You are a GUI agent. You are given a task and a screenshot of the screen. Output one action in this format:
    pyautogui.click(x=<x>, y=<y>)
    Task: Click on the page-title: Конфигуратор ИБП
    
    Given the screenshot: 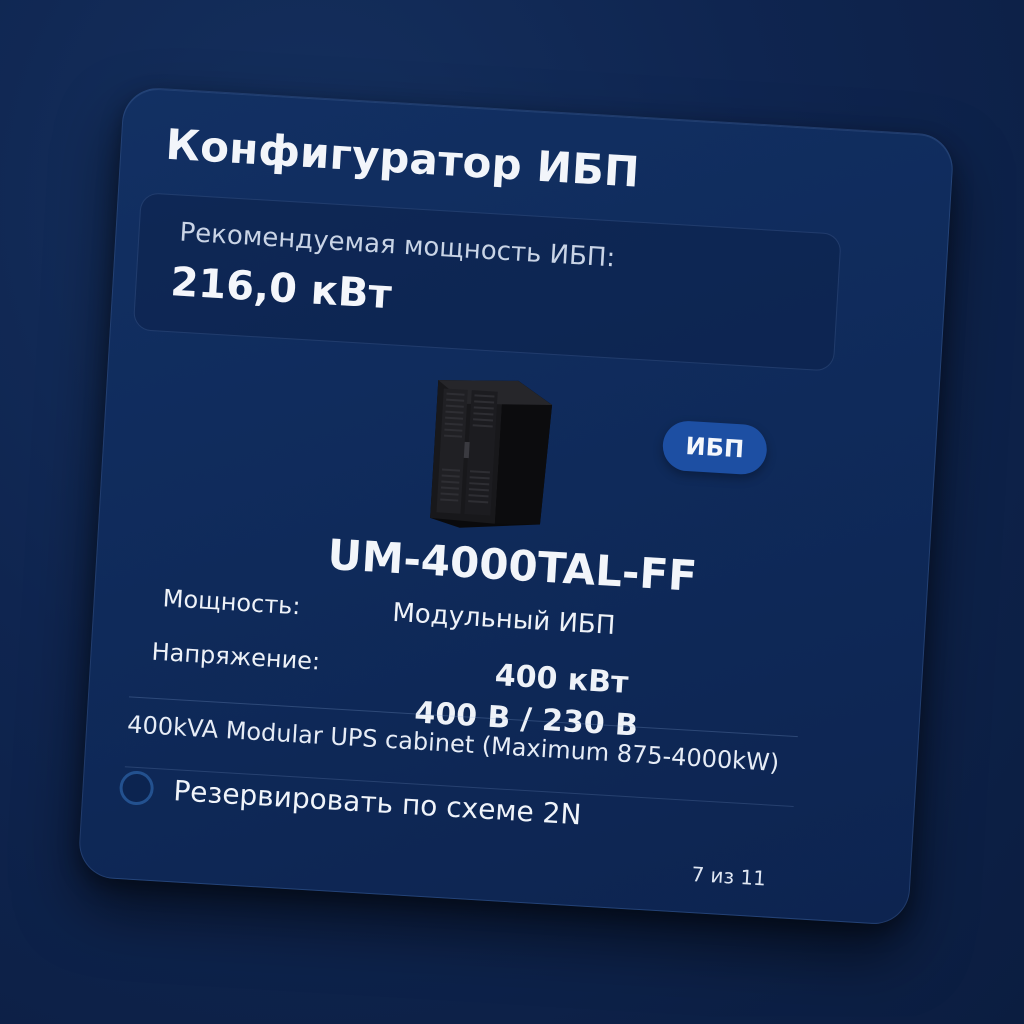 What is the action you would take?
    pyautogui.click(x=402, y=158)
    